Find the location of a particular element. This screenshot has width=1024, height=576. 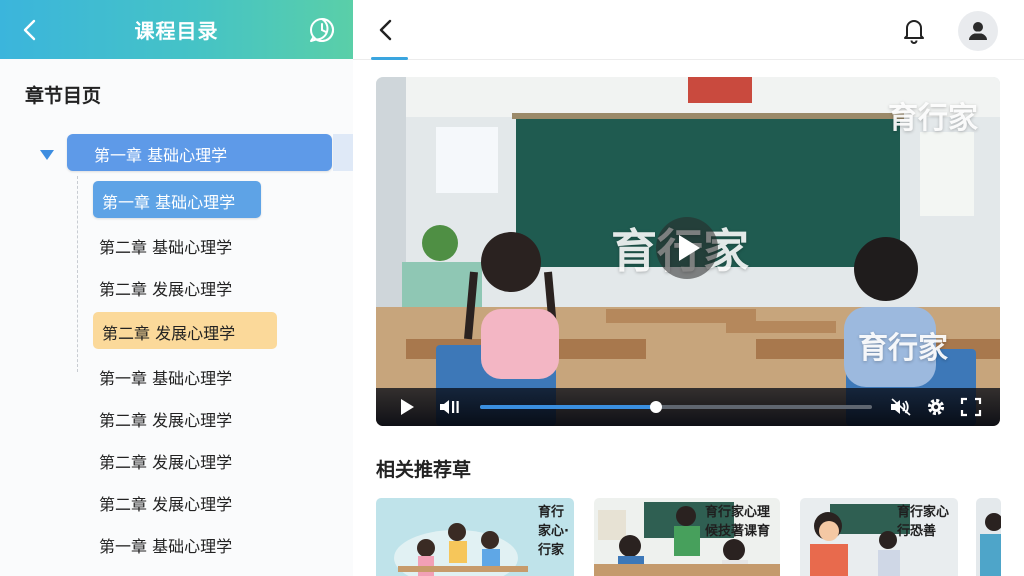

card-caption: 候技著课育 is located at coordinates (738, 531).